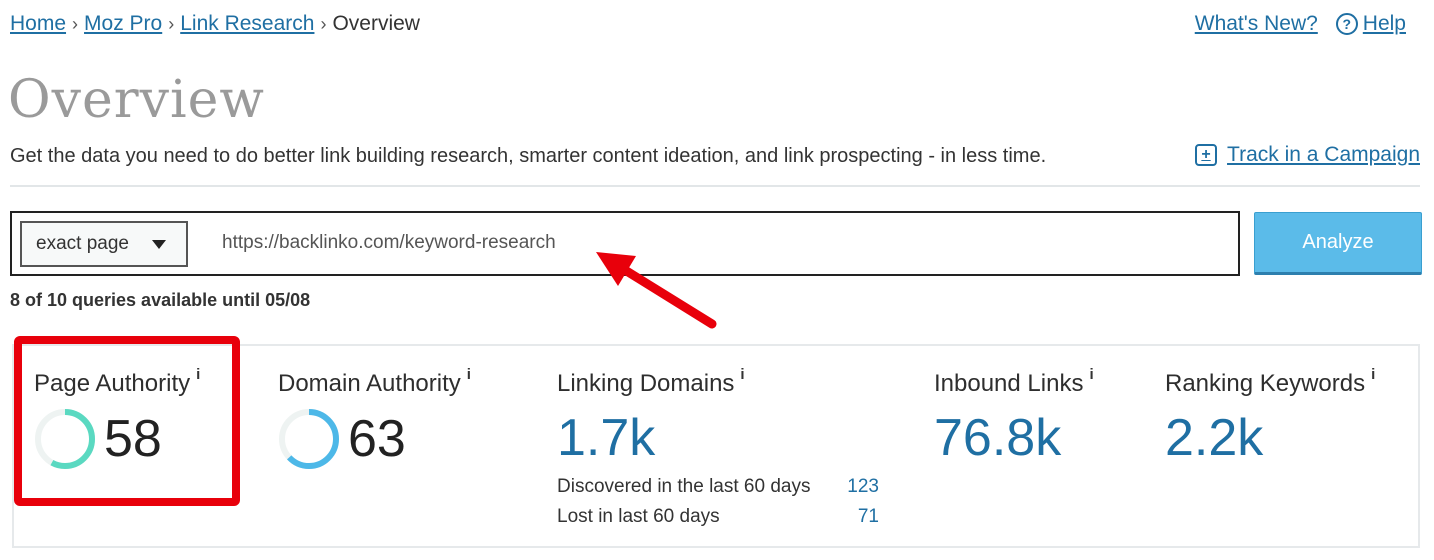  Describe the element at coordinates (646, 383) in the screenshot. I see `metric-label: Linking Domains` at that location.